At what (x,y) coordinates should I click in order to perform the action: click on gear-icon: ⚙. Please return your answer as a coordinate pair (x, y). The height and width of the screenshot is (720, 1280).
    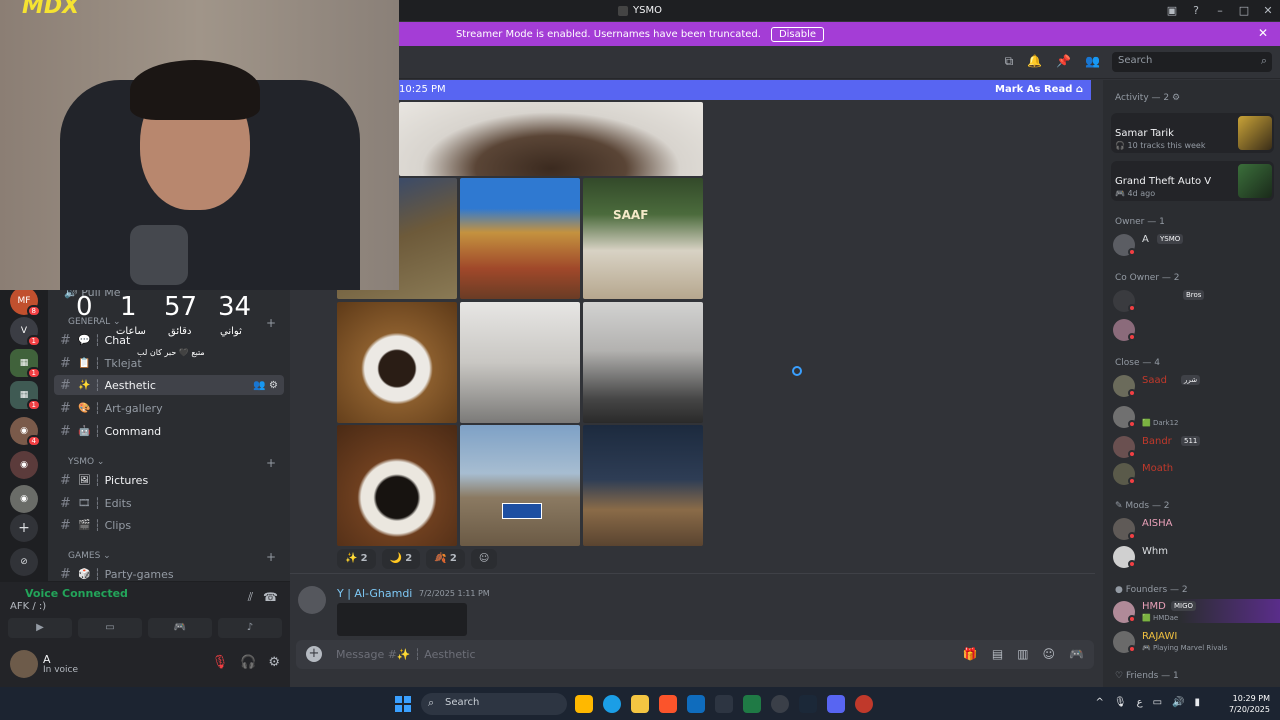
    Looking at the image, I should click on (274, 662).